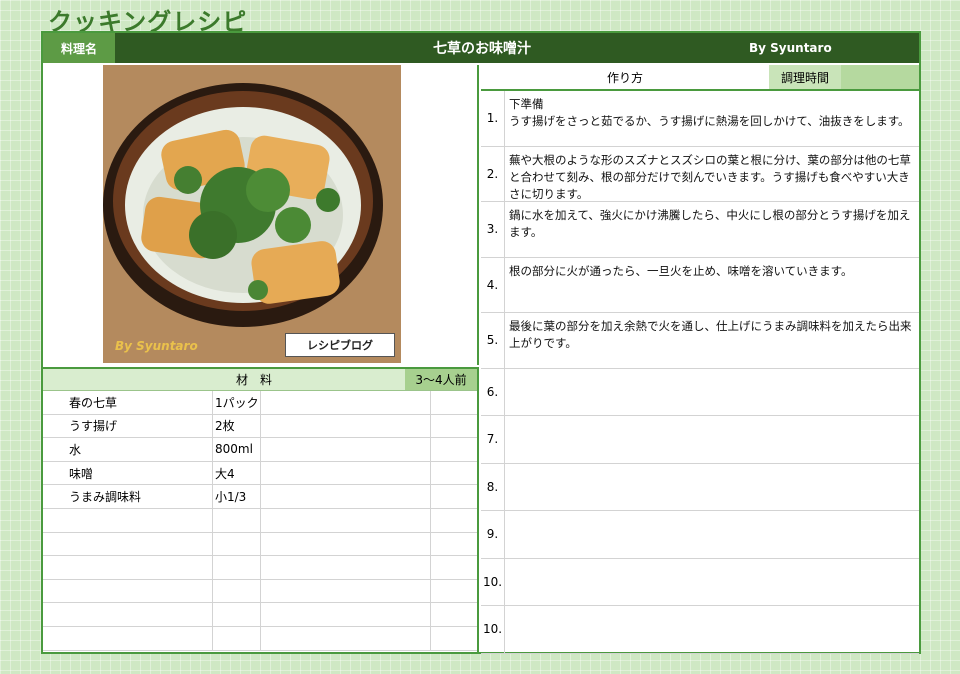  I want to click on photo-brand-watermark: By Syuntaro, so click(156, 346).